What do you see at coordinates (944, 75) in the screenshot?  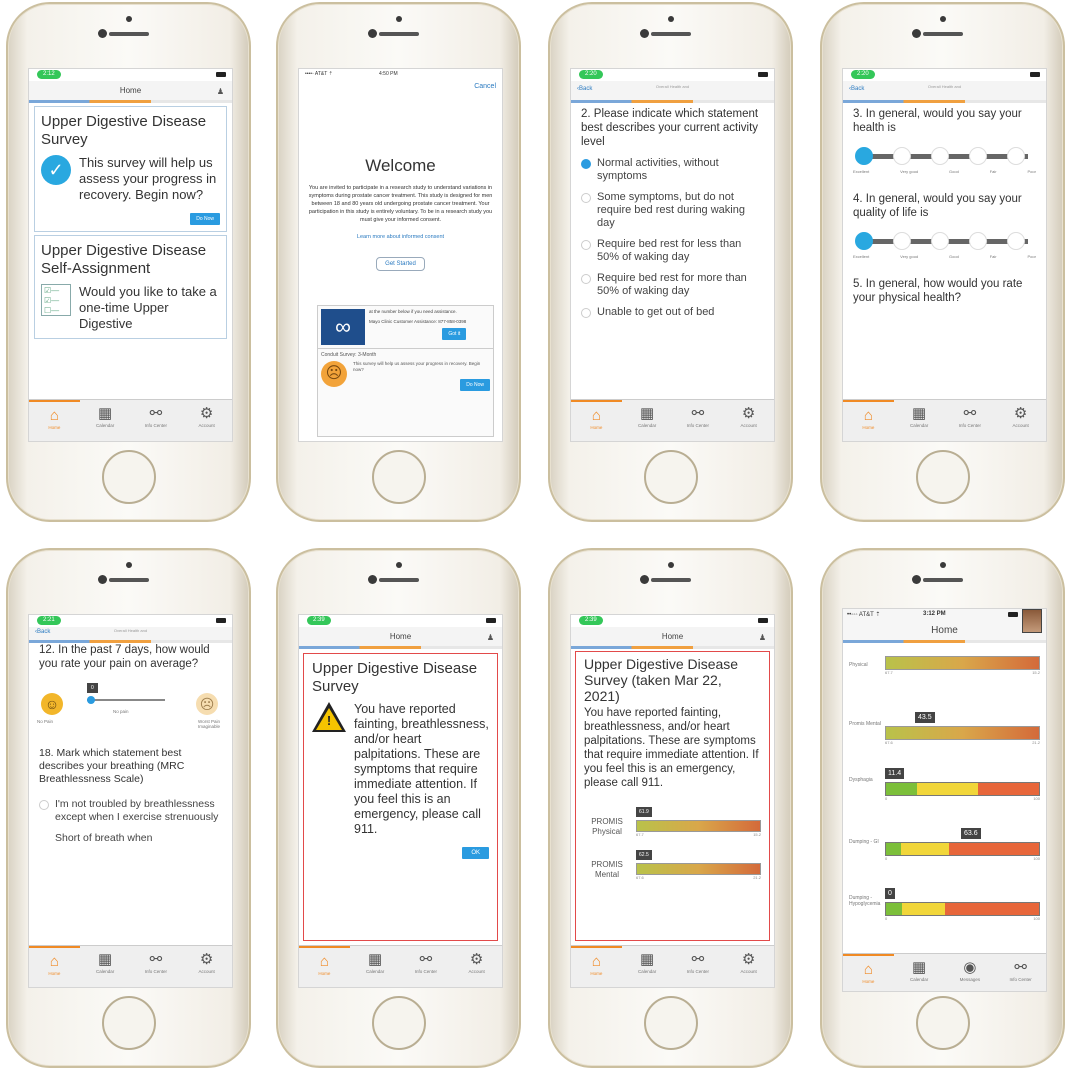 I see `status-bar: 2:20` at bounding box center [944, 75].